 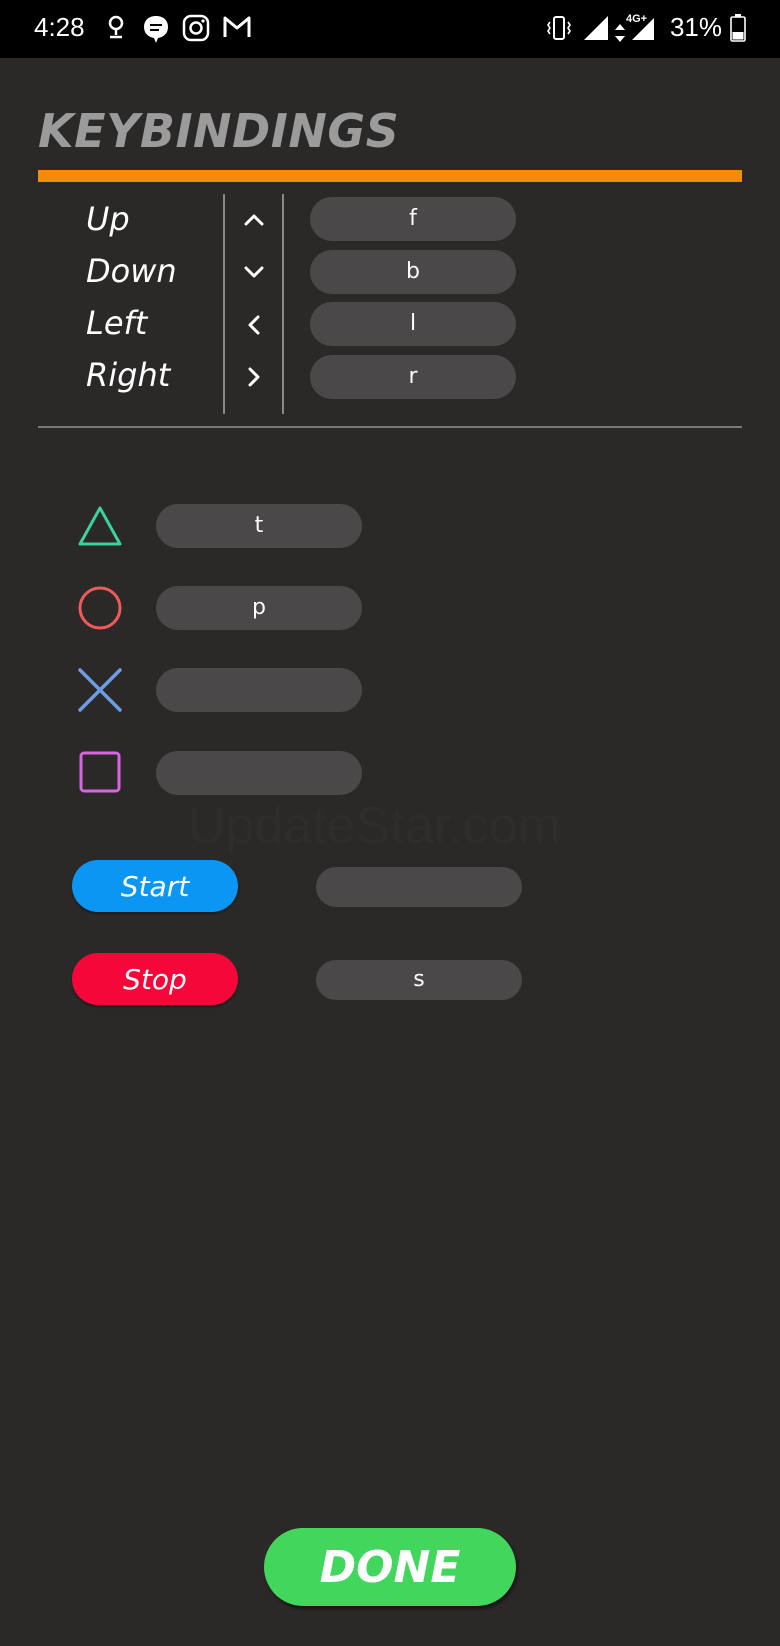 I want to click on signal-4g-icon, so click(x=643, y=29).